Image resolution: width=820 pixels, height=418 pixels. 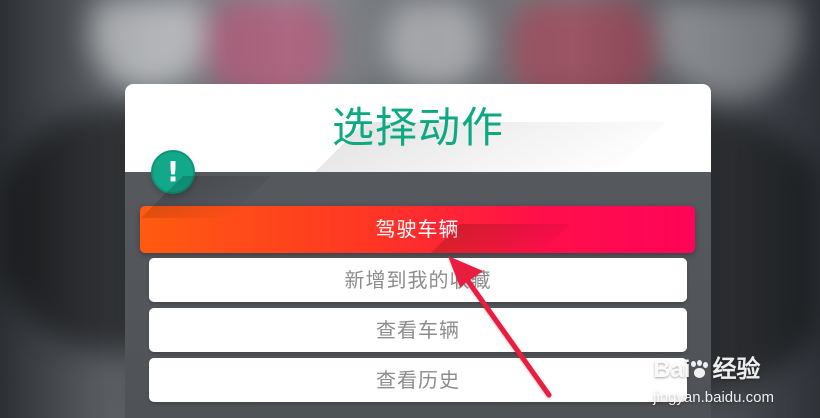 What do you see at coordinates (418, 380) in the screenshot?
I see `view-history-button: 查看历史` at bounding box center [418, 380].